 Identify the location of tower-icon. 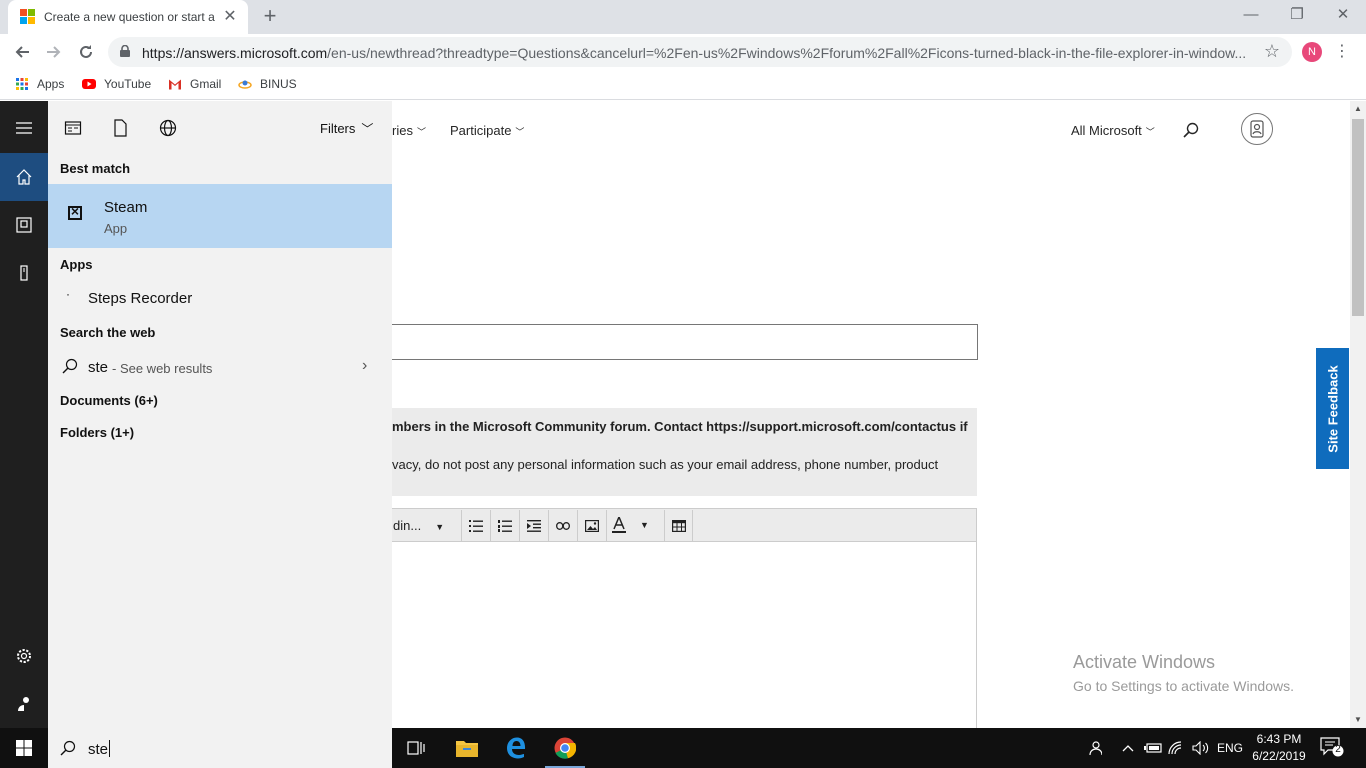
(24, 273).